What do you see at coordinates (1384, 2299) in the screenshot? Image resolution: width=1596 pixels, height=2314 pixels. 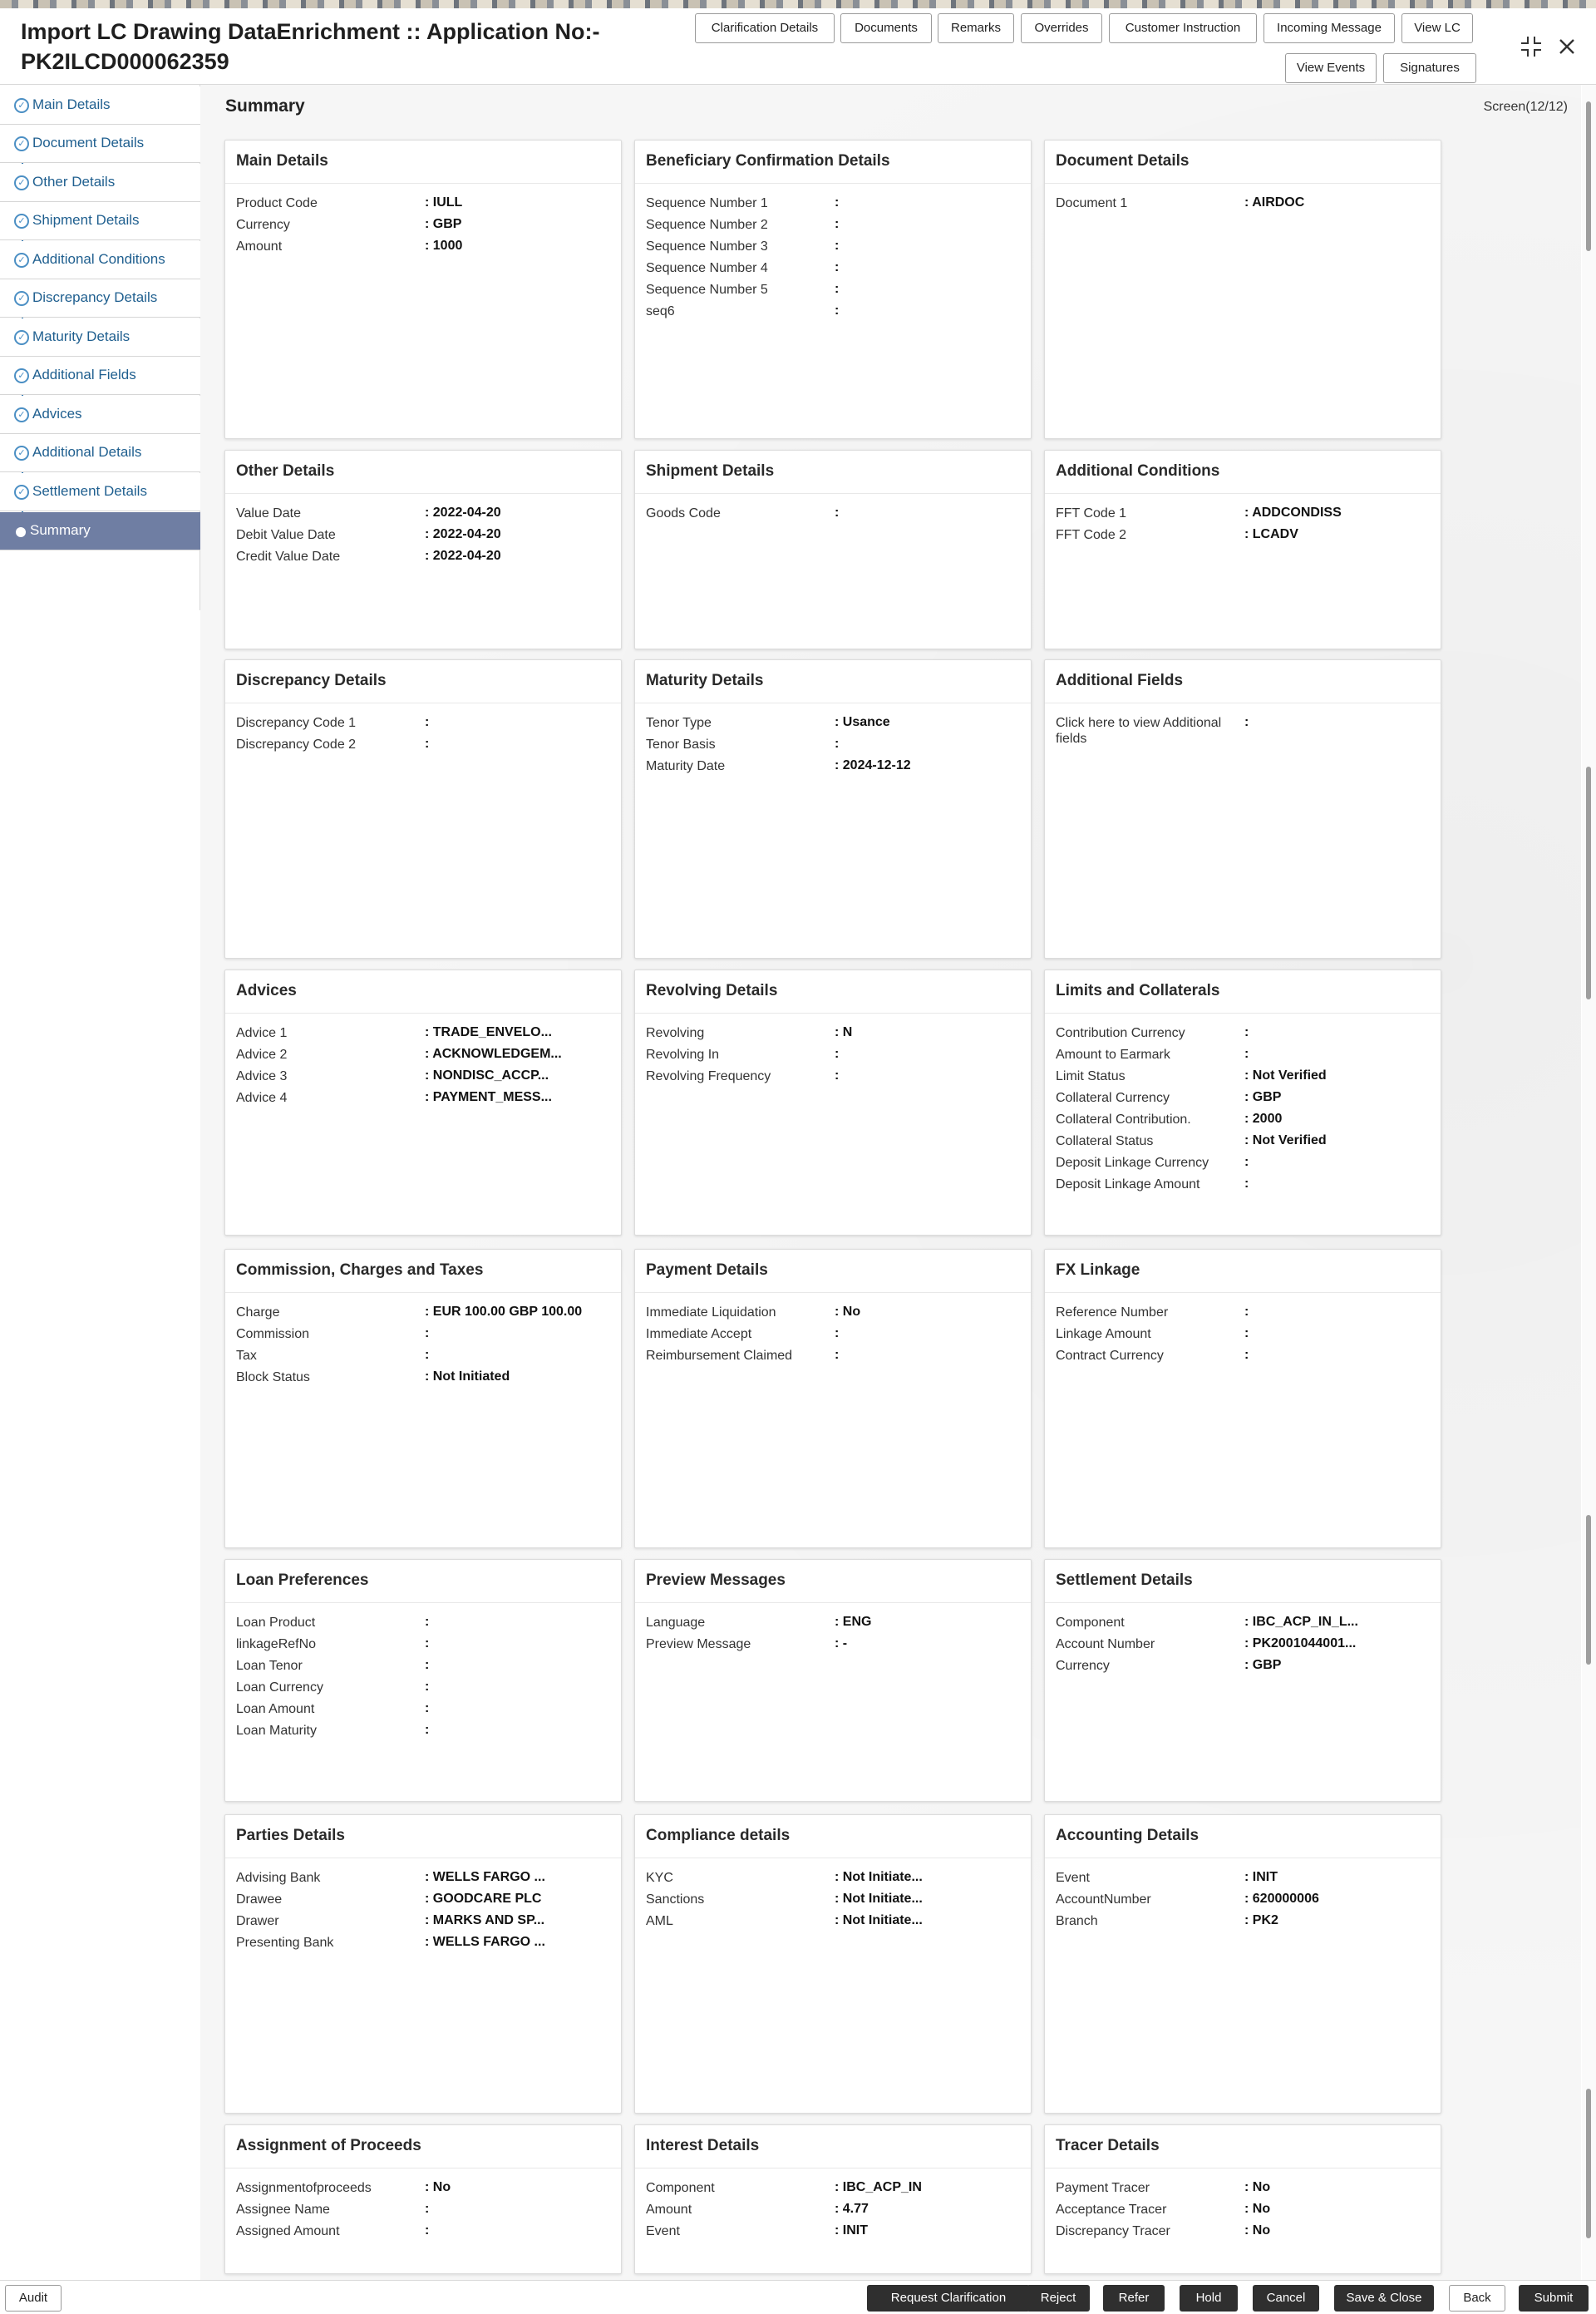 I see `save-and-close-button: Save & Close` at bounding box center [1384, 2299].